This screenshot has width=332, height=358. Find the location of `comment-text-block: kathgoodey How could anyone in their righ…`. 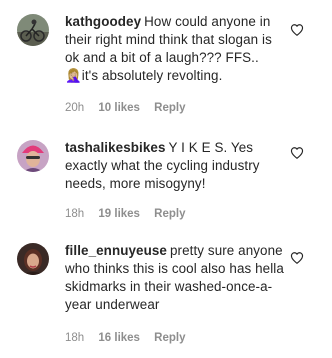

comment-text-block: kathgoodey How could anyone in their righ… is located at coordinates (177, 49).